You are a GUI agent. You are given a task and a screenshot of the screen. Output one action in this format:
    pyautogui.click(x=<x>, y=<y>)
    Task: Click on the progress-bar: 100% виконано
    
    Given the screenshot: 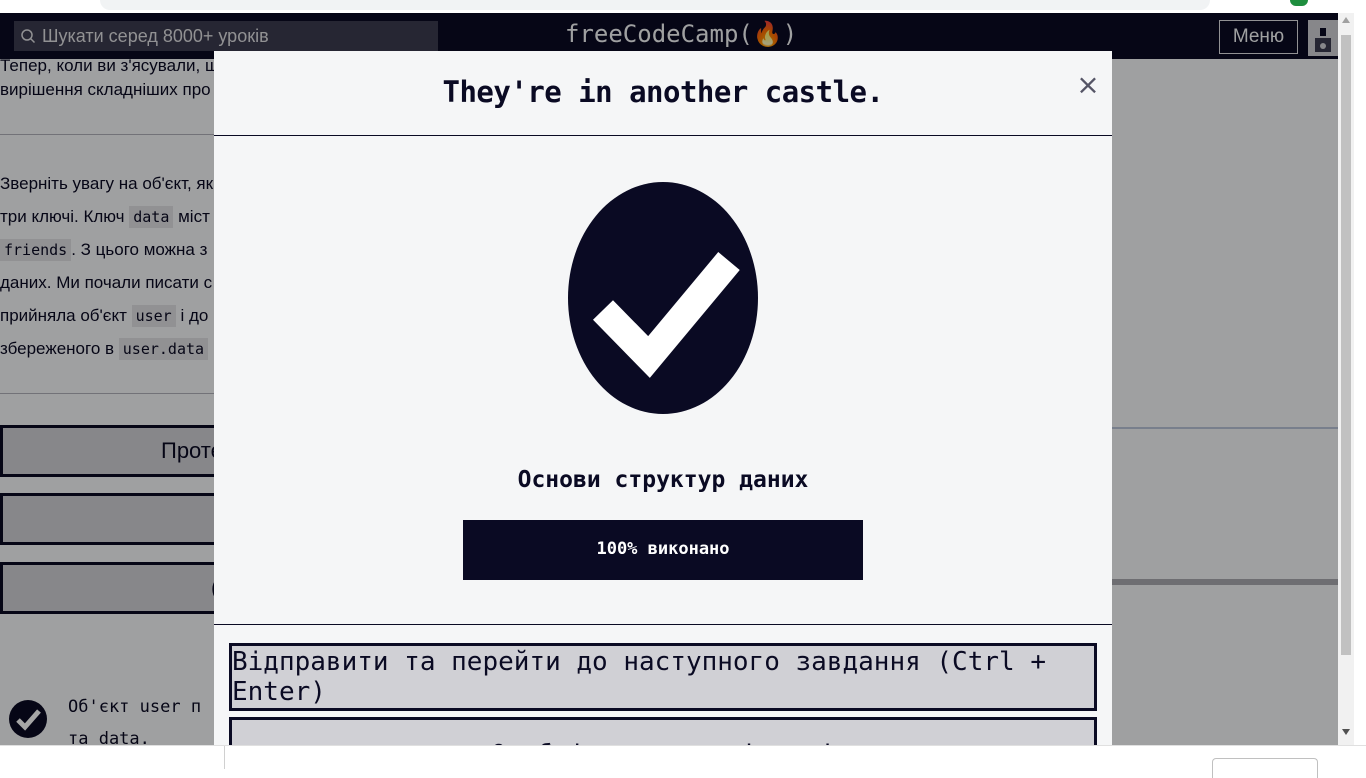 What is the action you would take?
    pyautogui.click(x=663, y=550)
    